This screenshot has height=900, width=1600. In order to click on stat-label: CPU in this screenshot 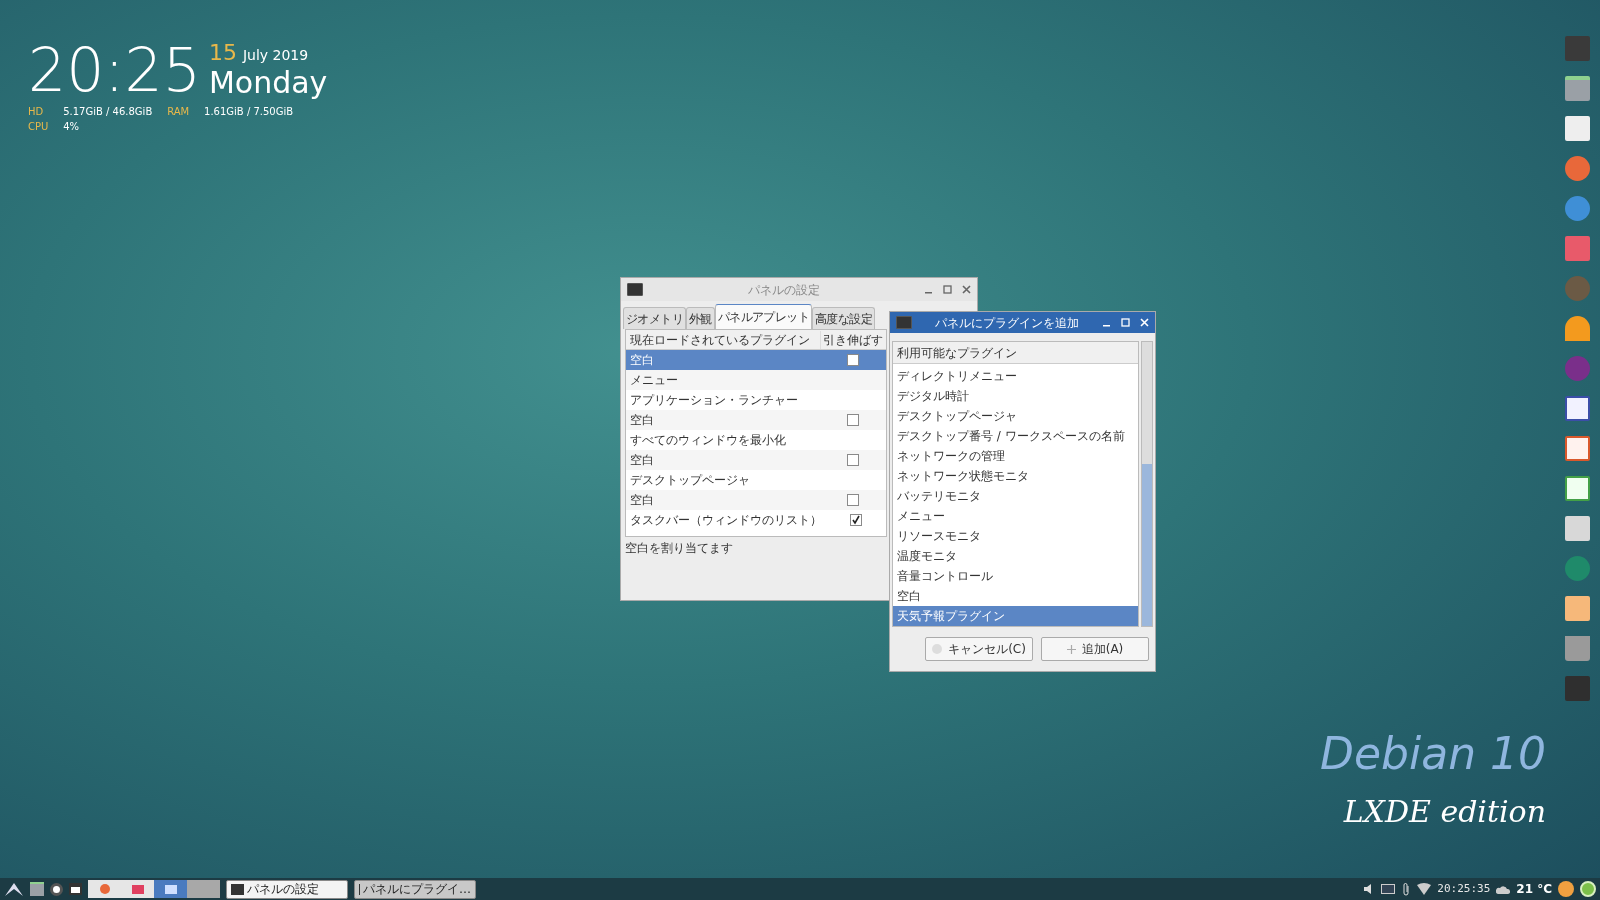, I will do `click(39, 127)`.